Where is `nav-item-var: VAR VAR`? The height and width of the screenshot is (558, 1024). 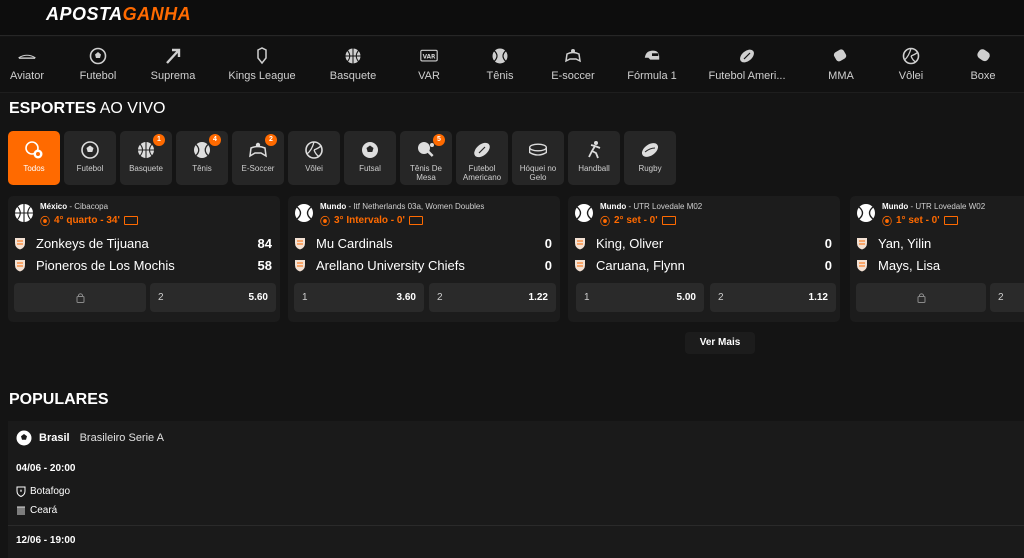 nav-item-var: VAR VAR is located at coordinates (429, 65).